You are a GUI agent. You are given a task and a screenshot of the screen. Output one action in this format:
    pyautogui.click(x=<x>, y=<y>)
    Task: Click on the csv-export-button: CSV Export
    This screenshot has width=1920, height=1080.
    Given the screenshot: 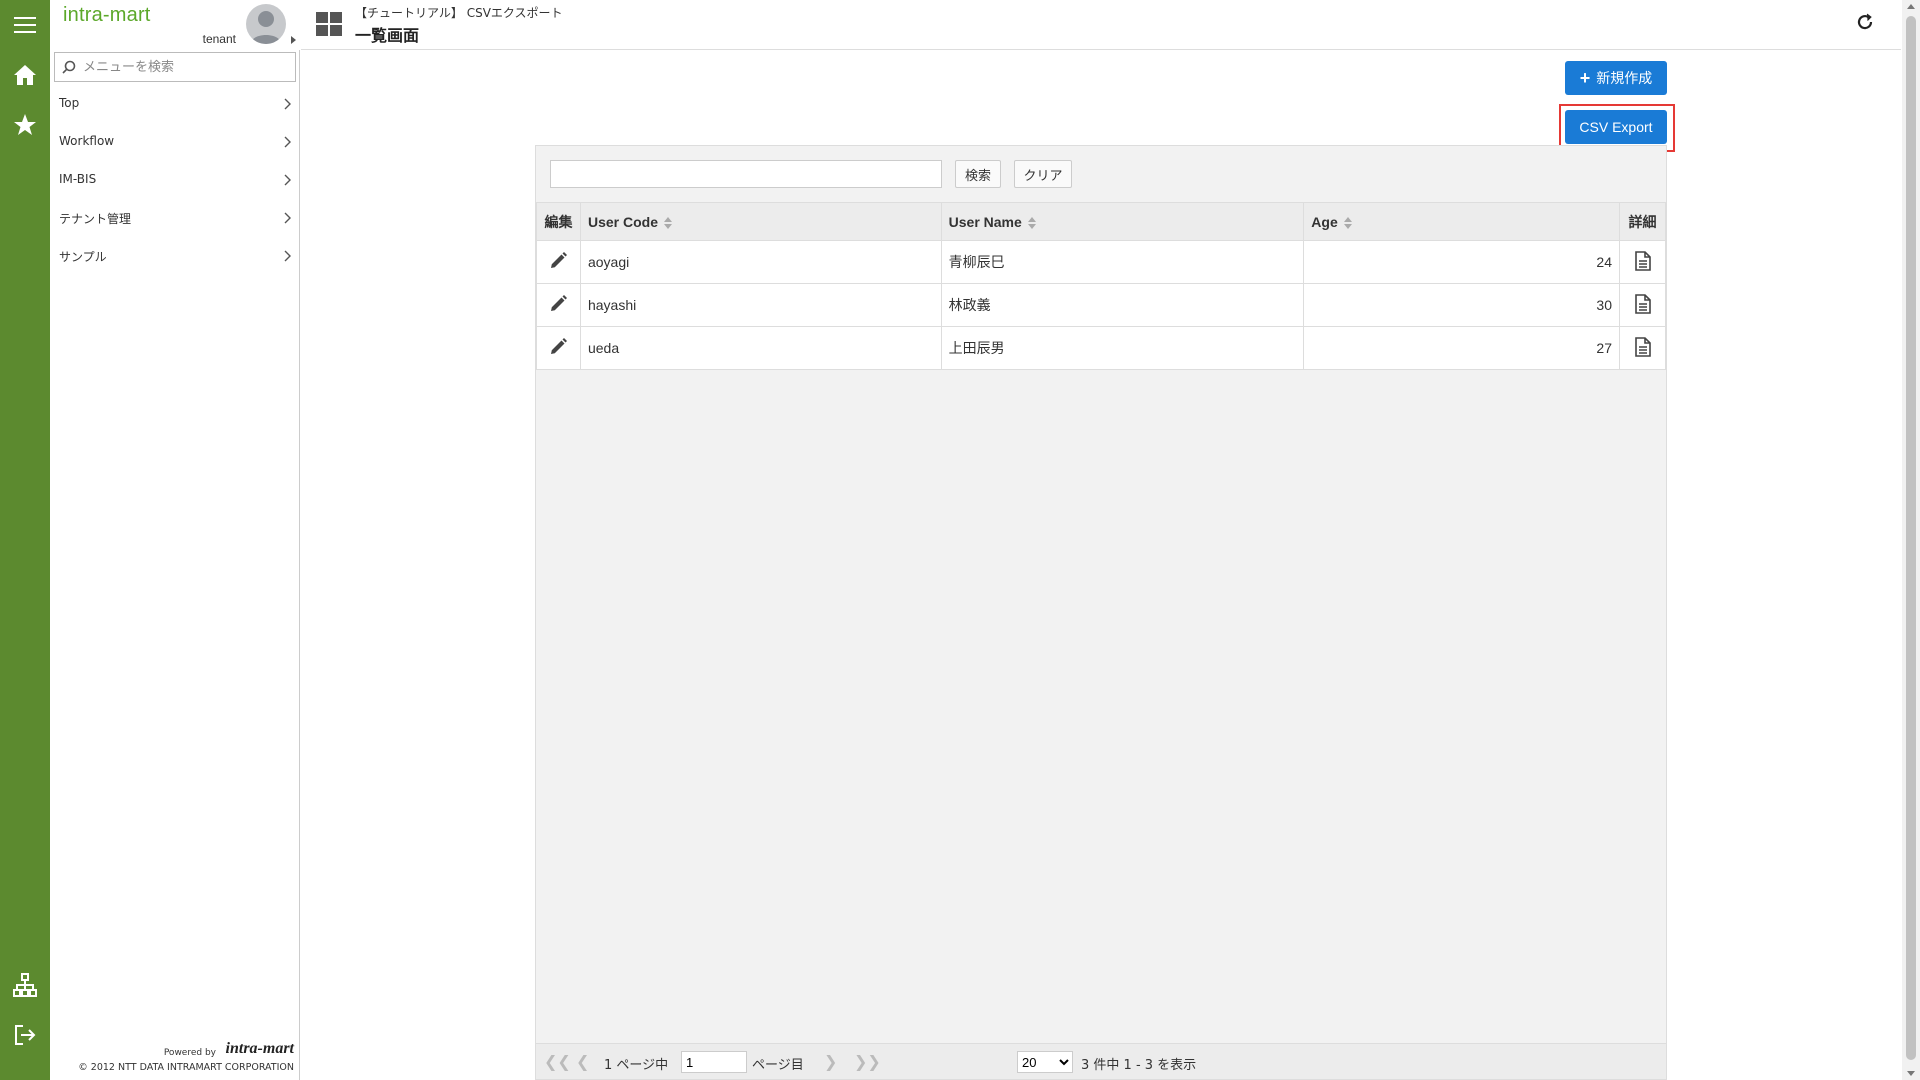 What is the action you would take?
    pyautogui.click(x=1616, y=127)
    